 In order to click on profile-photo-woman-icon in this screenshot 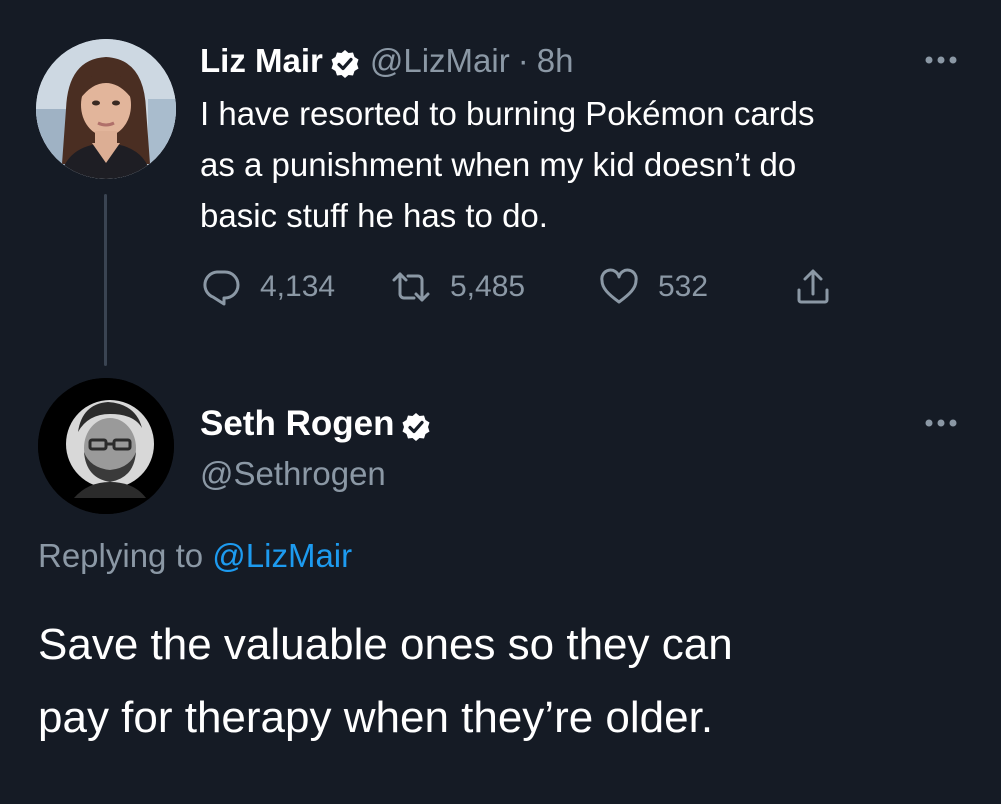, I will do `click(106, 109)`.